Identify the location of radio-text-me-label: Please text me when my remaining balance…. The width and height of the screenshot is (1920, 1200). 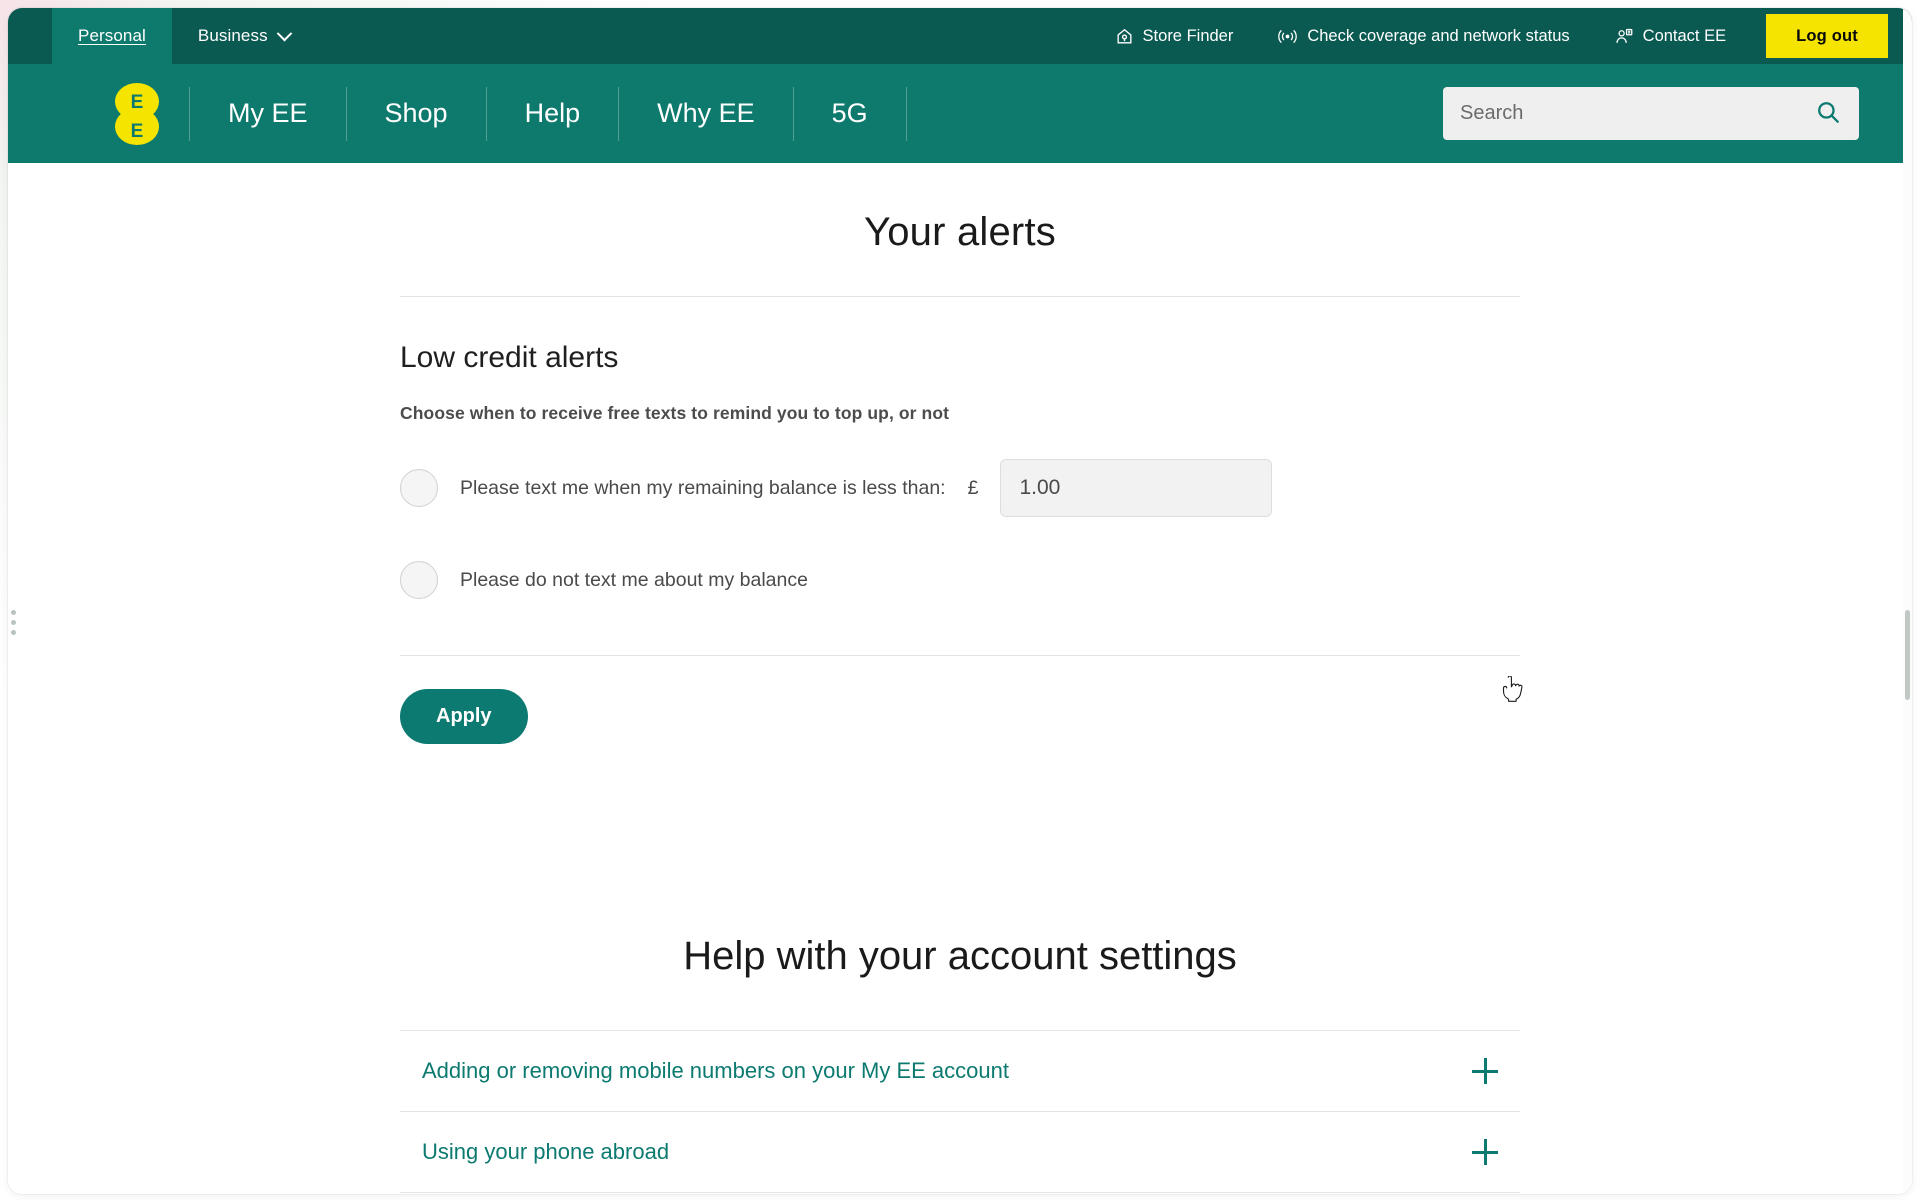
(703, 487).